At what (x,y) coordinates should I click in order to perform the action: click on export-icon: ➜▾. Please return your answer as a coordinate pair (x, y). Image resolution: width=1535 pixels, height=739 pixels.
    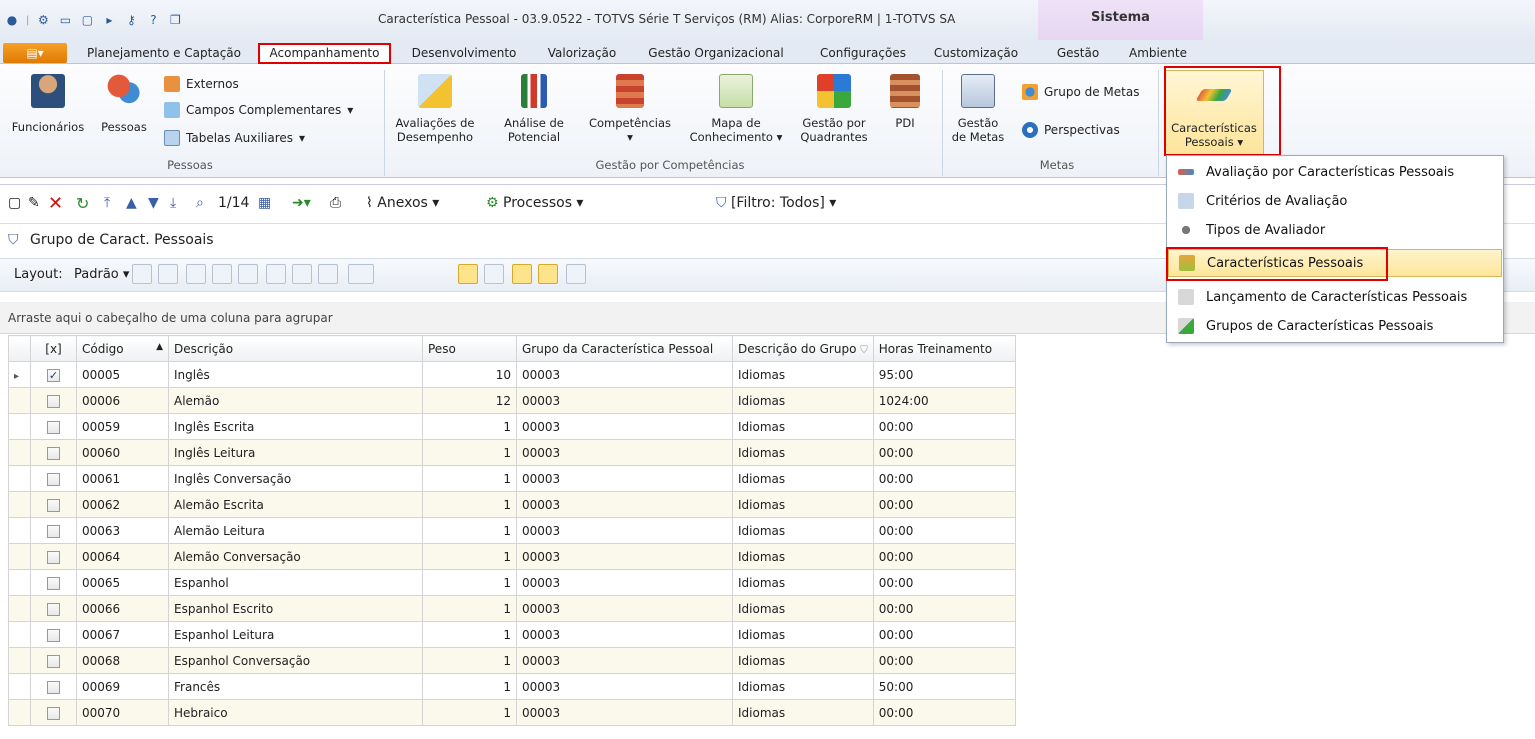
    Looking at the image, I should click on (301, 203).